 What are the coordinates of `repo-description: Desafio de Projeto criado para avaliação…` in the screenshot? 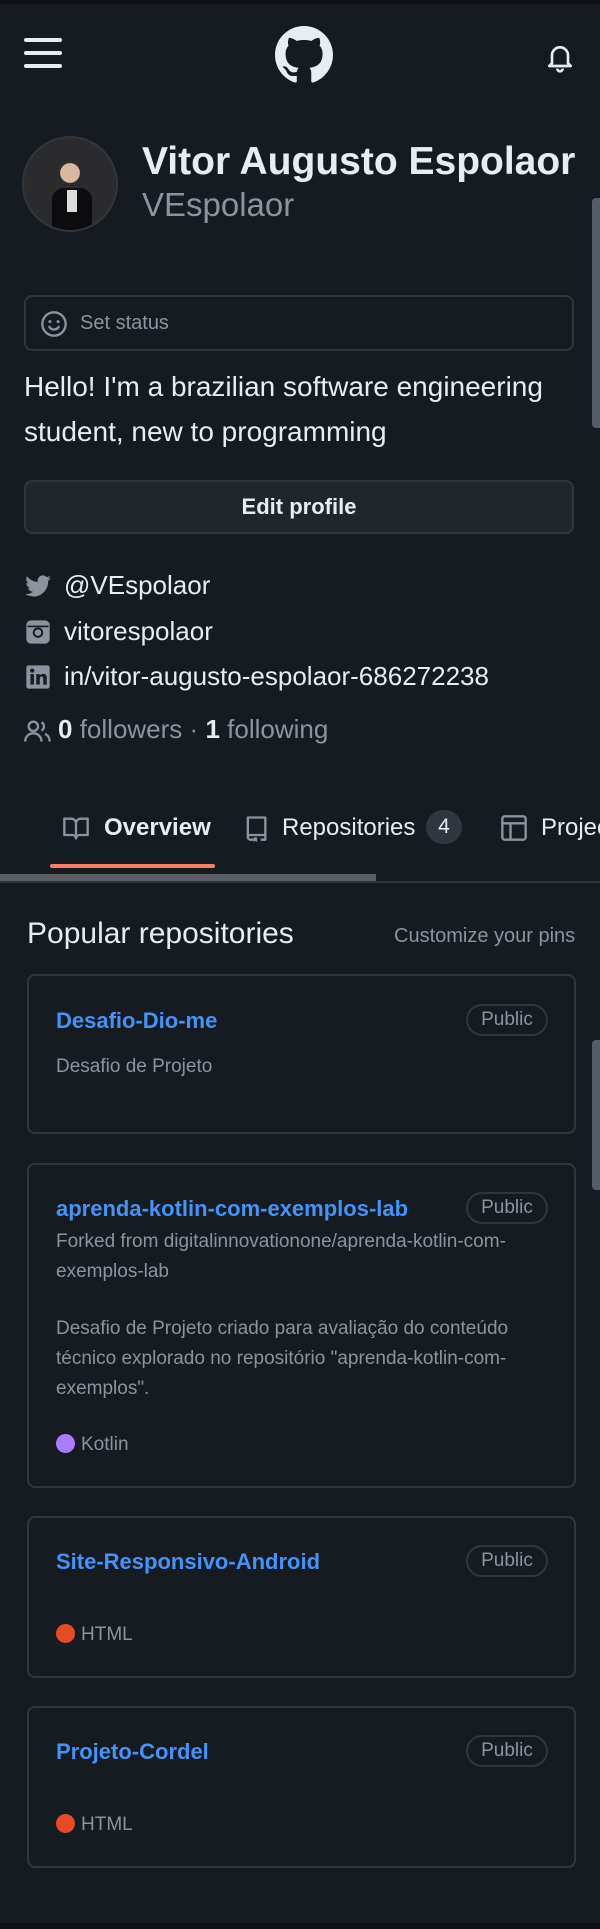 It's located at (282, 1358).